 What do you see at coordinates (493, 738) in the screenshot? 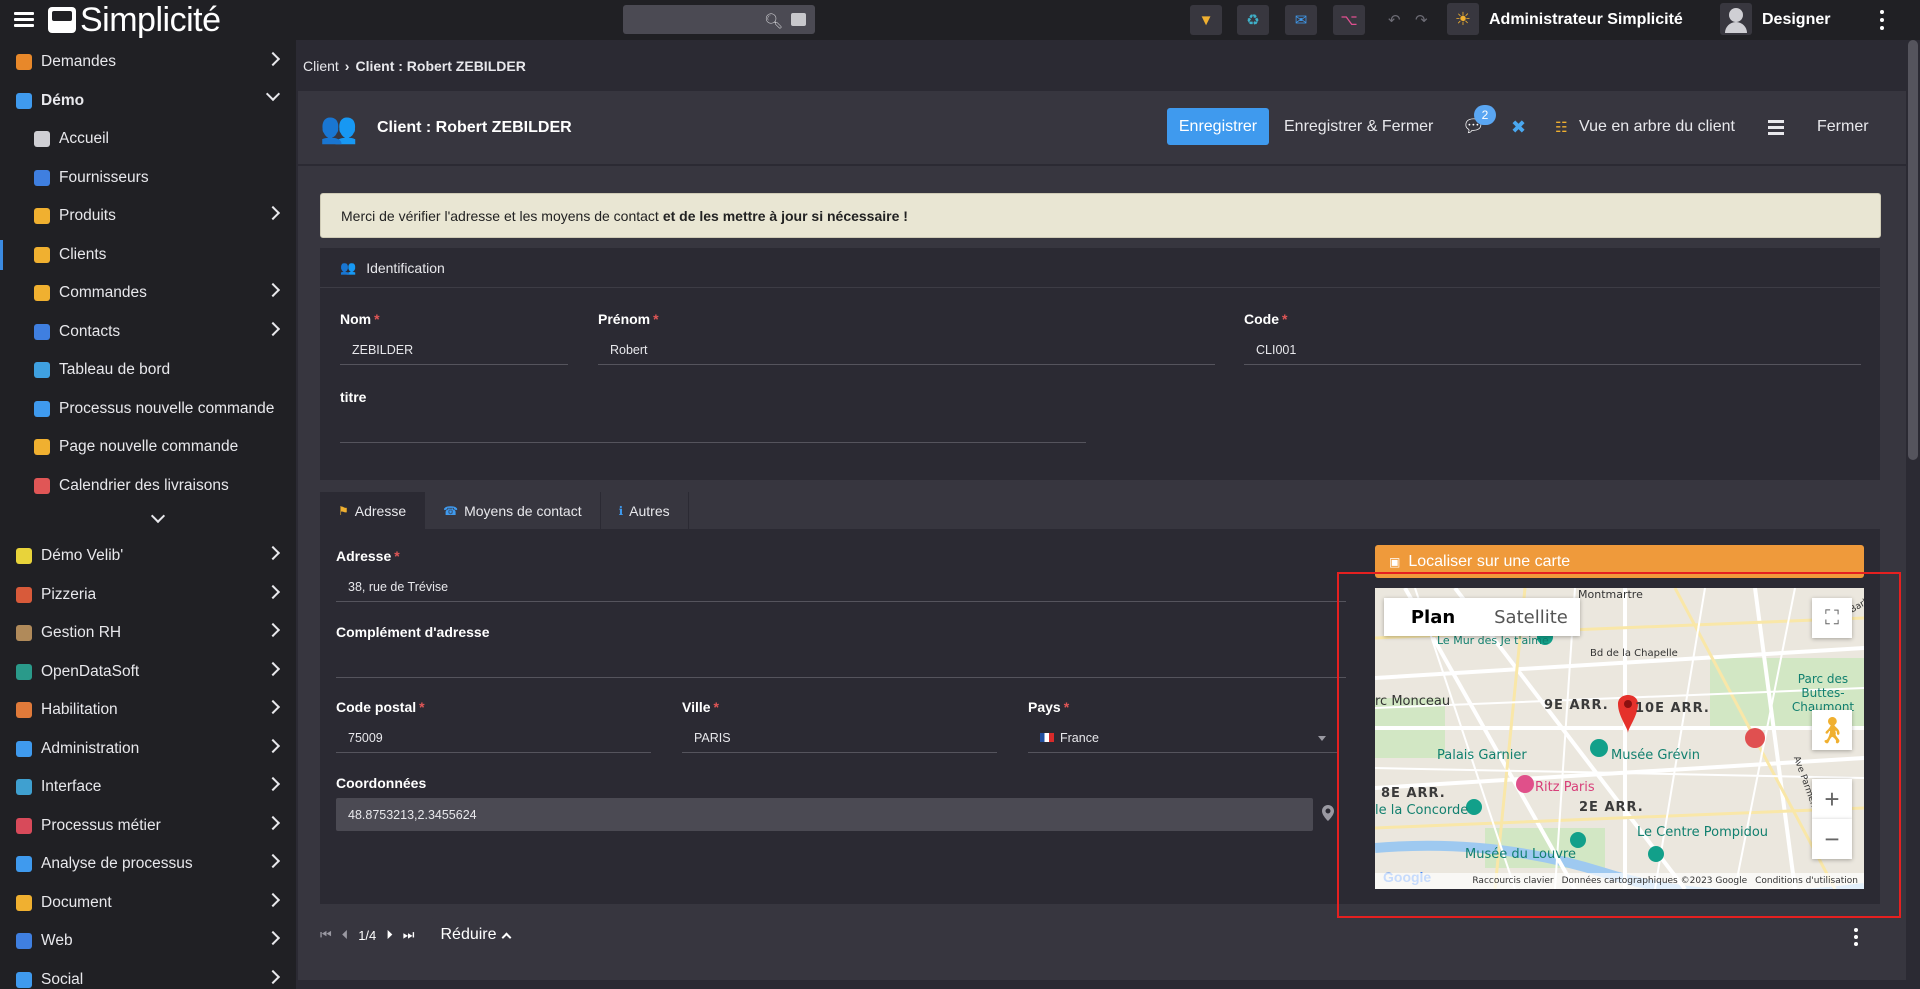
I see `code-postal-field: 75009` at bounding box center [493, 738].